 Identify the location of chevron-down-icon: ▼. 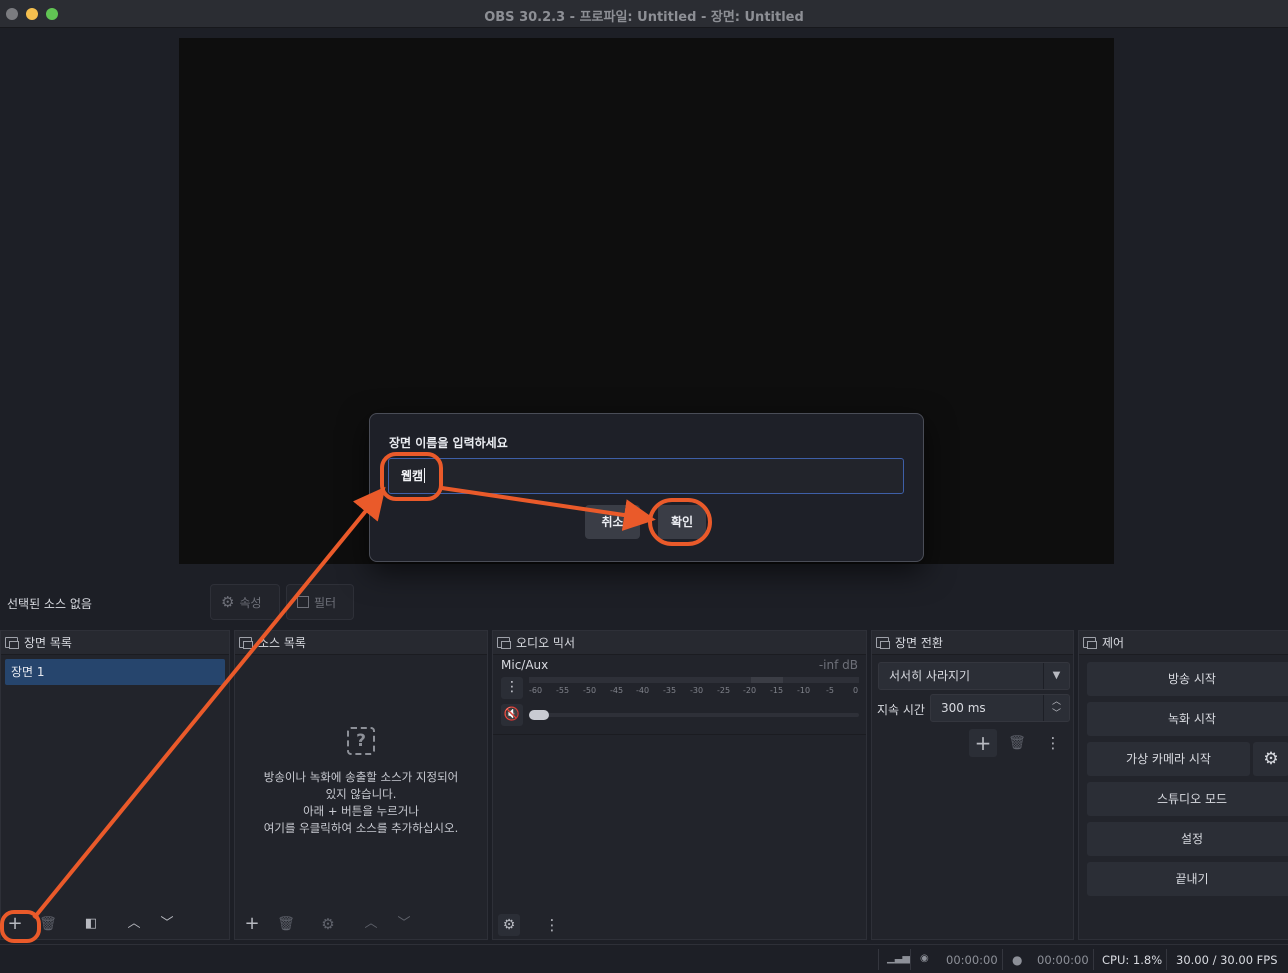
(1056, 676).